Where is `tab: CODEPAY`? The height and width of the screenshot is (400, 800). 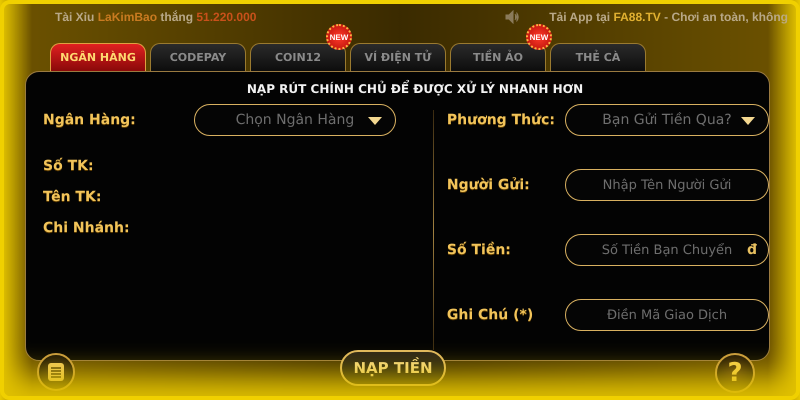
tab: CODEPAY is located at coordinates (198, 57).